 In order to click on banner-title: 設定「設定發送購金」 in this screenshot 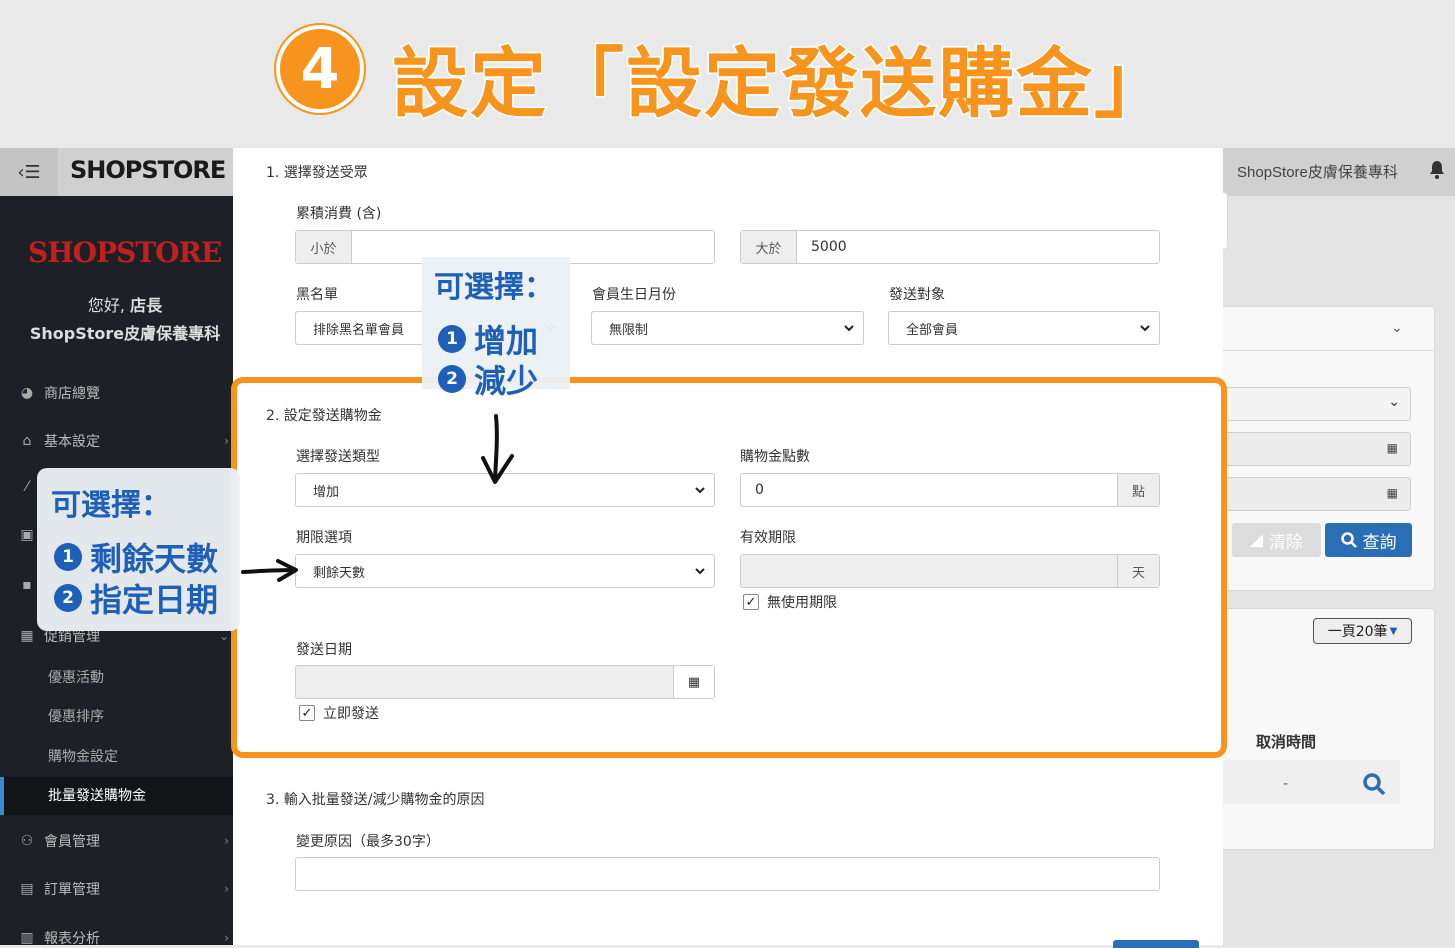, I will do `click(781, 84)`.